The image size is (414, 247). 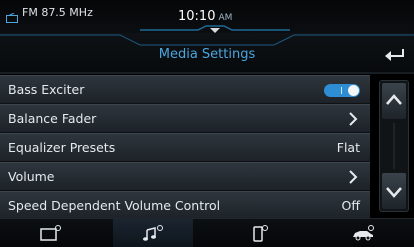 I want to click on setting-equalizer-presets: Equalizer Presets Flat, so click(x=185, y=147).